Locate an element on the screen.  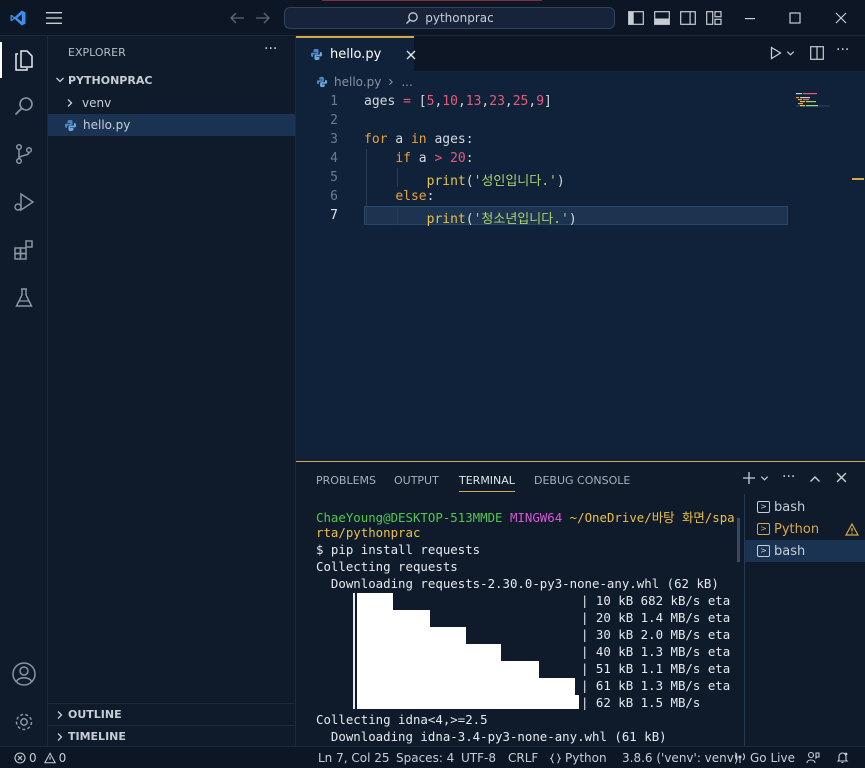
forward-arrow-icon is located at coordinates (263, 18).